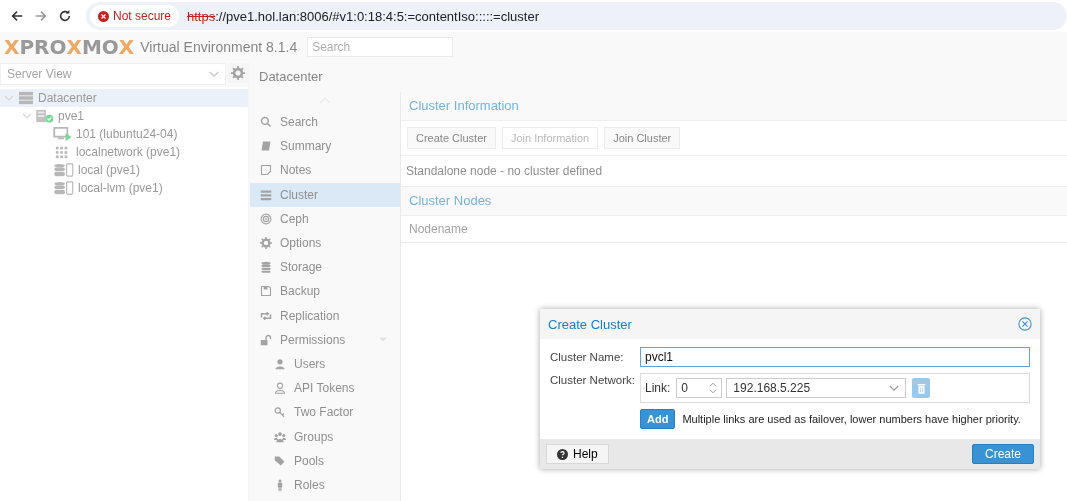 The width and height of the screenshot is (1067, 501). Describe the element at coordinates (266, 218) in the screenshot. I see `ceph-icon` at that location.